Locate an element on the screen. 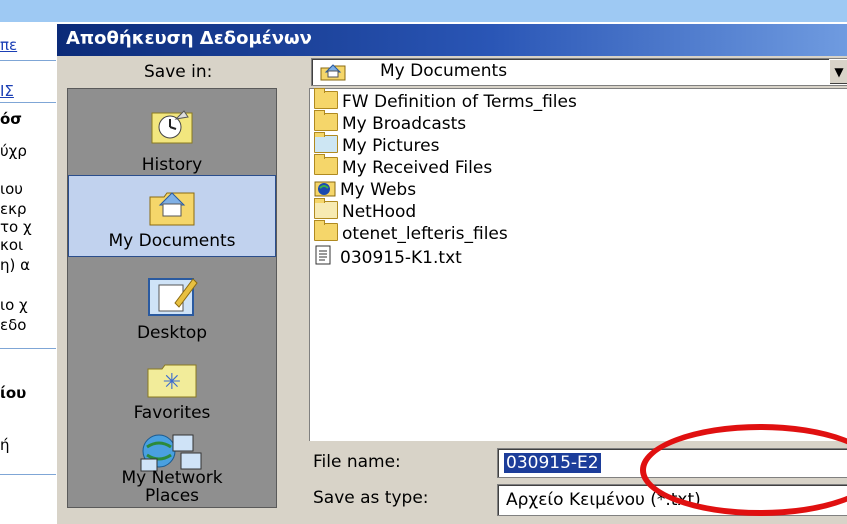 The width and height of the screenshot is (847, 524). place-network-places: My Network Places is located at coordinates (172, 467).